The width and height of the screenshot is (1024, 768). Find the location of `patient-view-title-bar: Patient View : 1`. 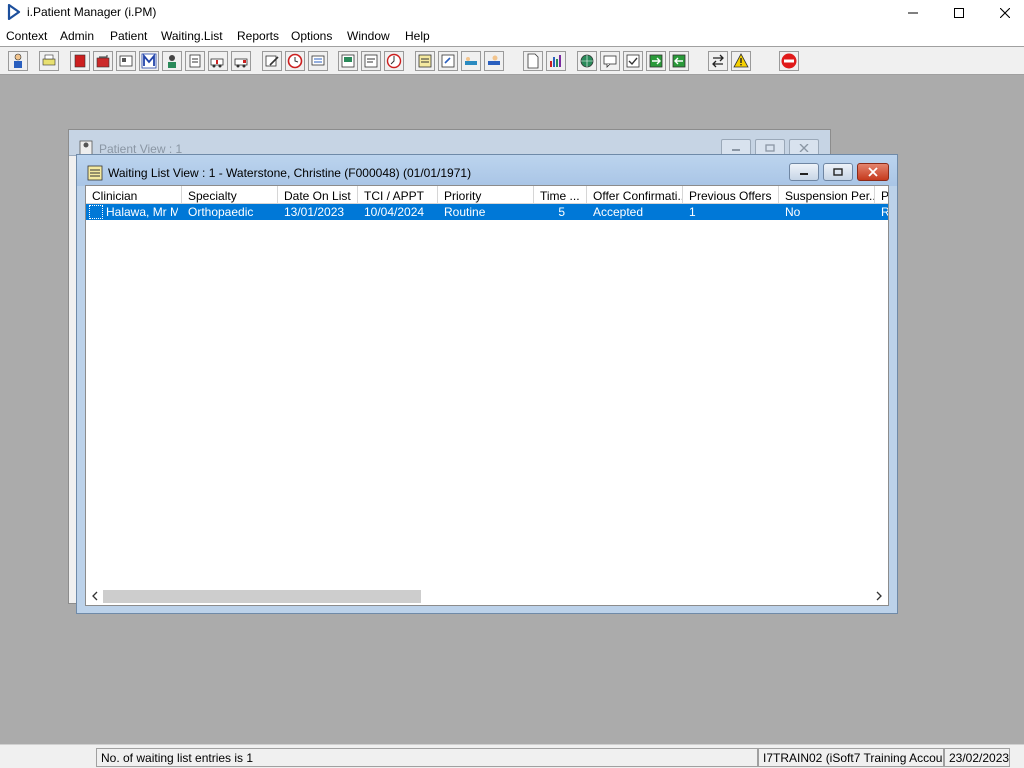

patient-view-title-bar: Patient View : 1 is located at coordinates (449, 143).